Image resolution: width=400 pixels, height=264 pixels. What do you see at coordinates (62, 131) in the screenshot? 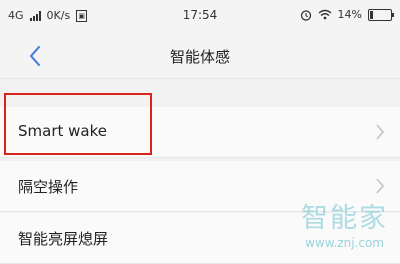
I see `list-item-label: Smart wake` at bounding box center [62, 131].